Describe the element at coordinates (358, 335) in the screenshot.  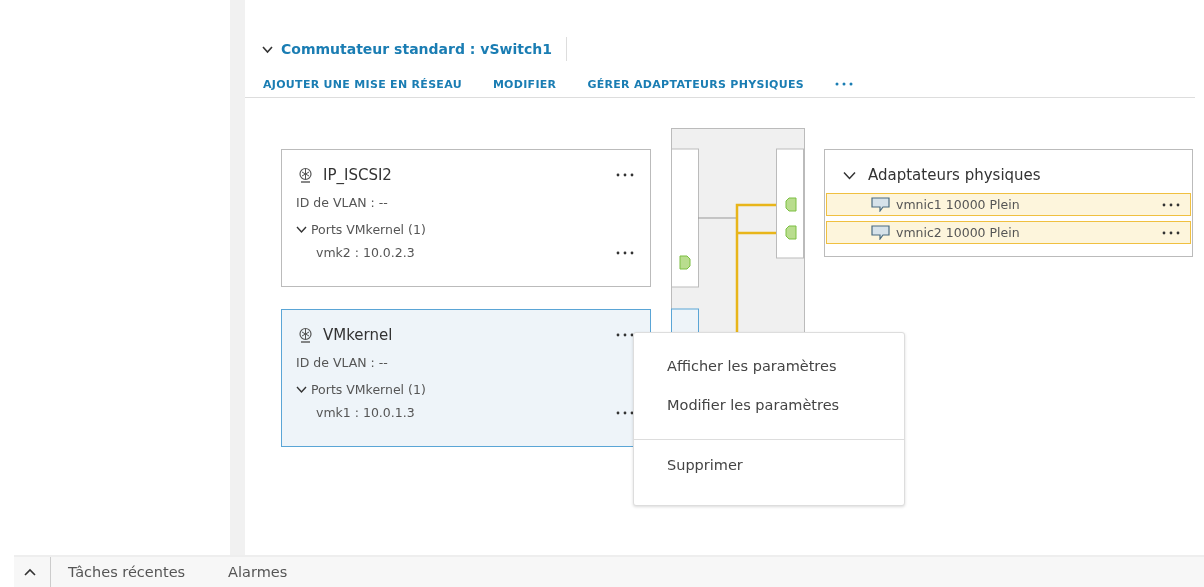
I see `port-group-name: VMkernel` at that location.